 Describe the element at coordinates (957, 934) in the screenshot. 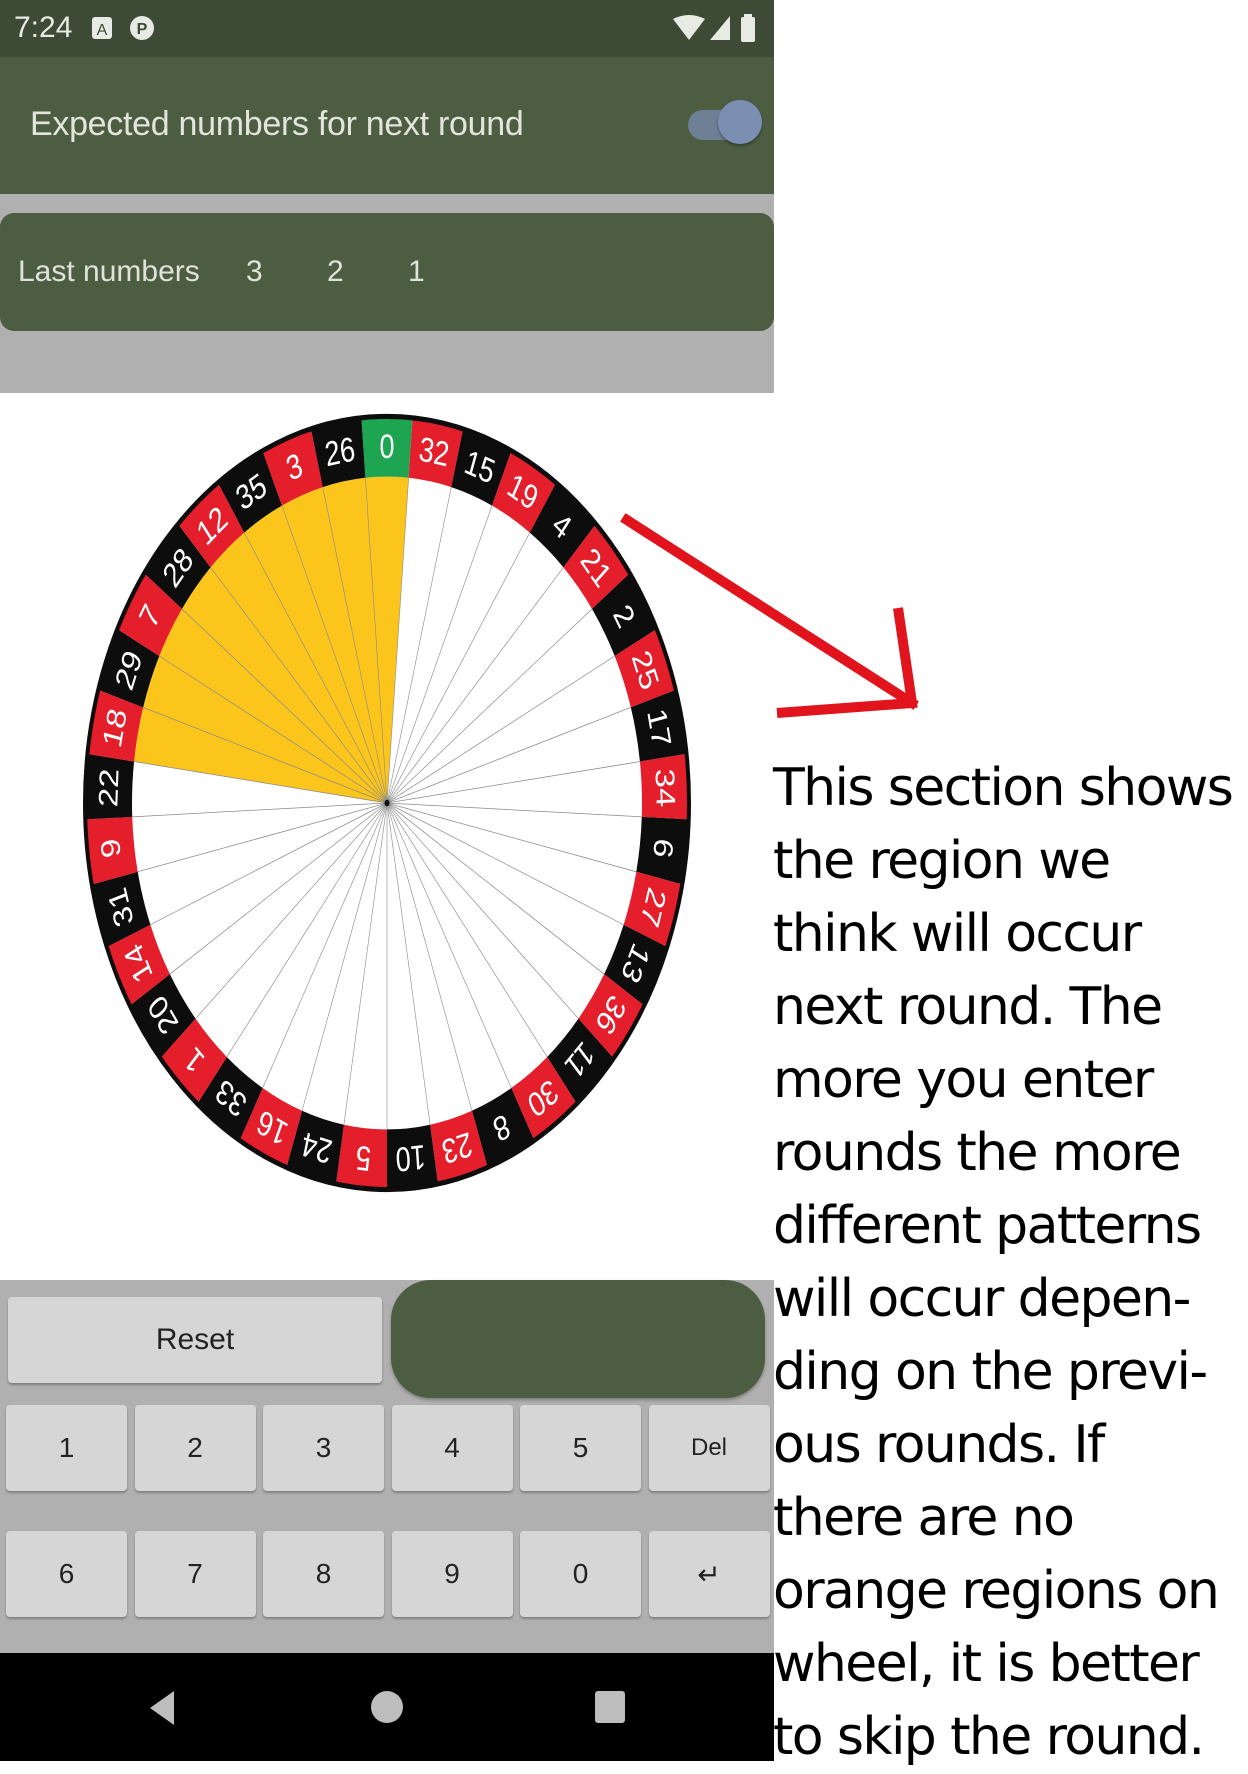

I see `annotation-line: think will occur` at that location.